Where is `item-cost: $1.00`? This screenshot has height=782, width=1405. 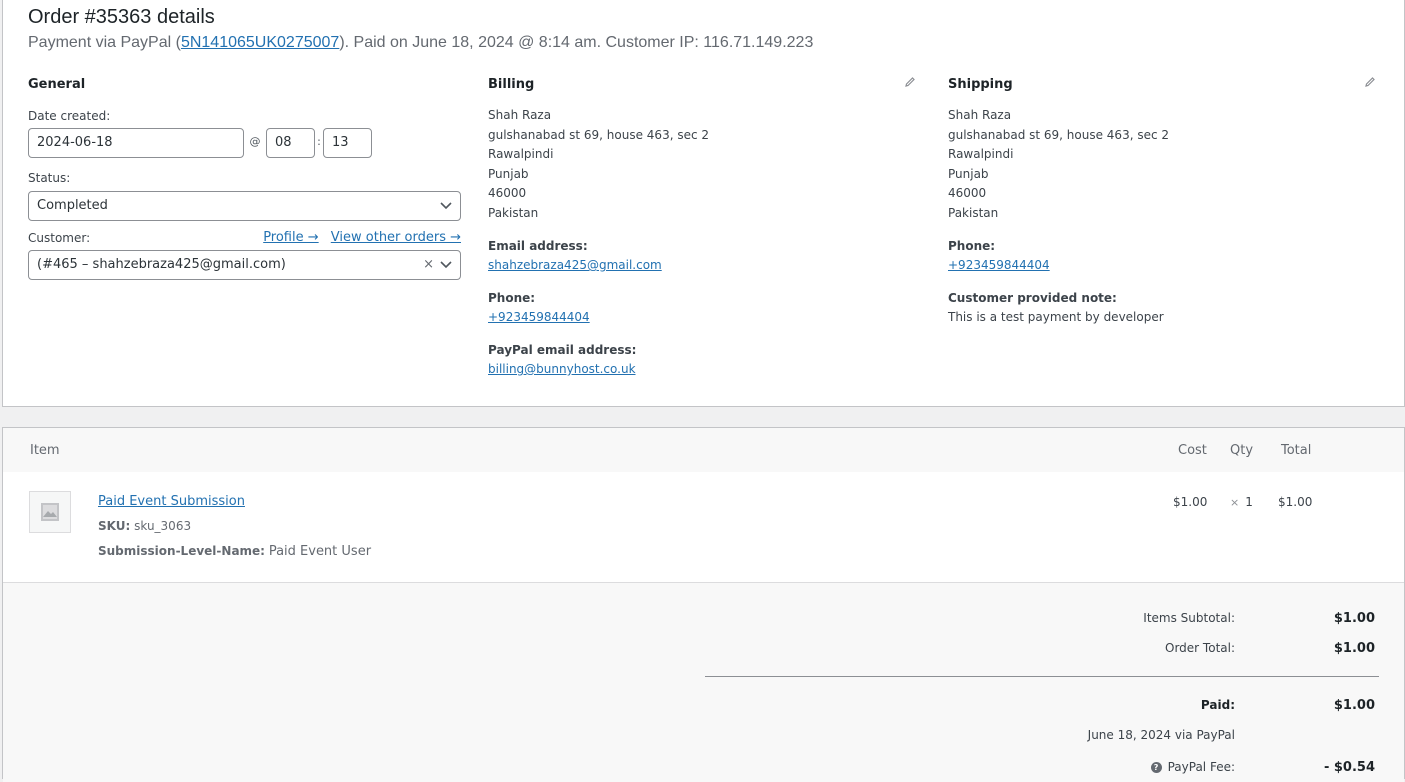
item-cost: $1.00 is located at coordinates (1190, 502).